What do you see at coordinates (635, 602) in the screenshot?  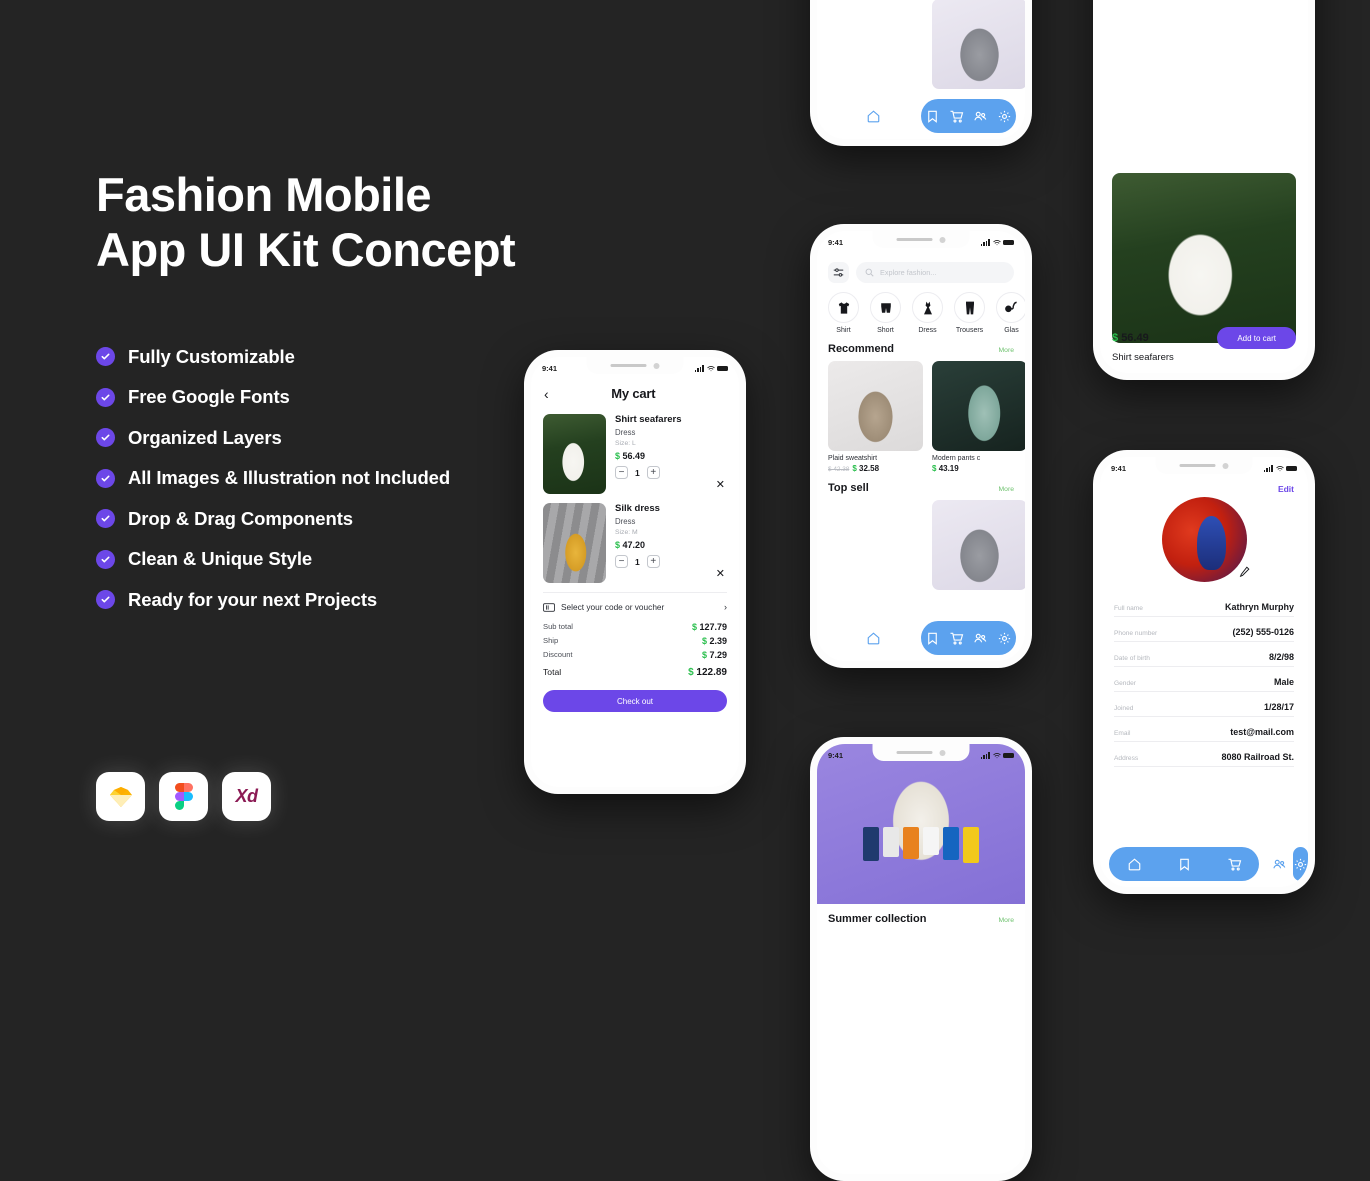 I see `voucher-row: Select your code or voucher ›` at bounding box center [635, 602].